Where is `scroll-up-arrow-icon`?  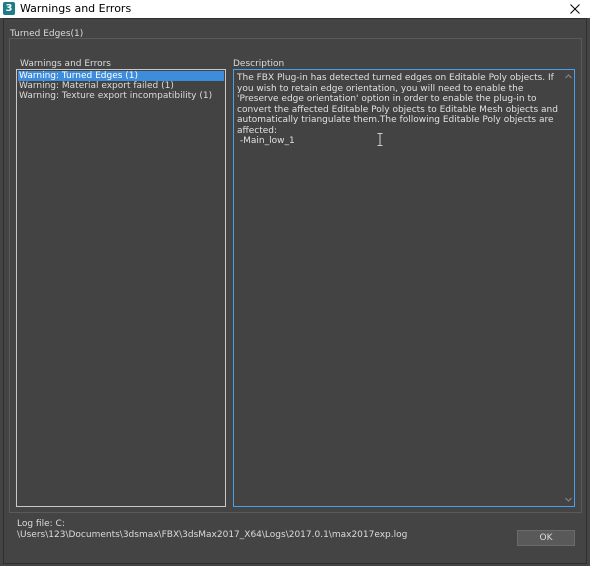
scroll-up-arrow-icon is located at coordinates (568, 76).